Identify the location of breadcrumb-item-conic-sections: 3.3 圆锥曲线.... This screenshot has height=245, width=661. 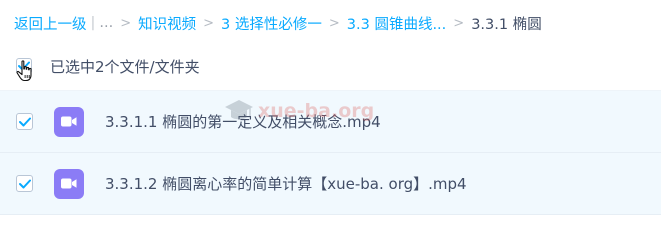
(397, 23).